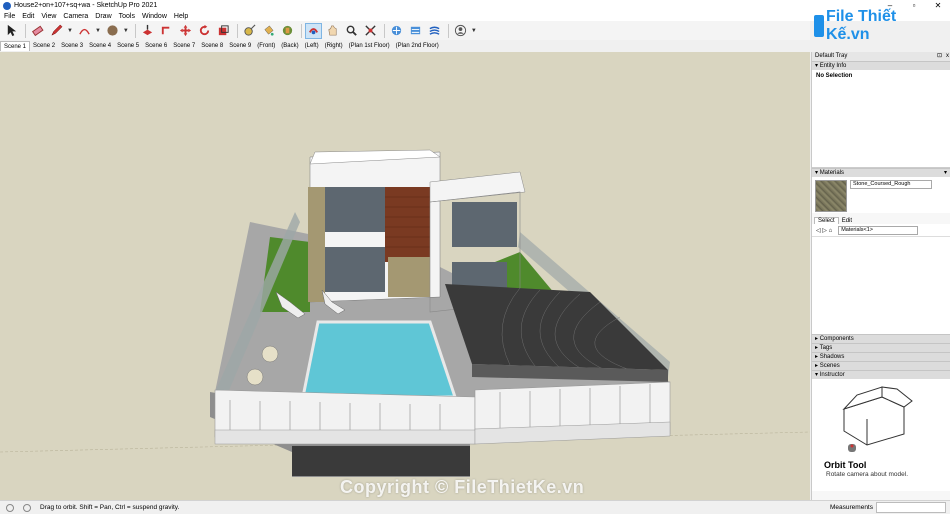 The image size is (950, 514). Describe the element at coordinates (103, 16) in the screenshot. I see `menu-draw: Draw` at that location.